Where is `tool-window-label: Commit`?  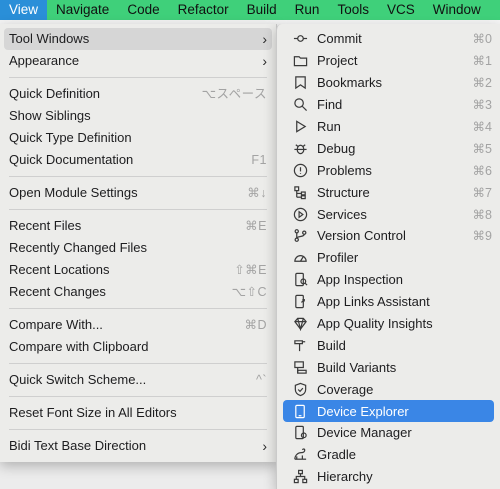 tool-window-label: Commit is located at coordinates (339, 39).